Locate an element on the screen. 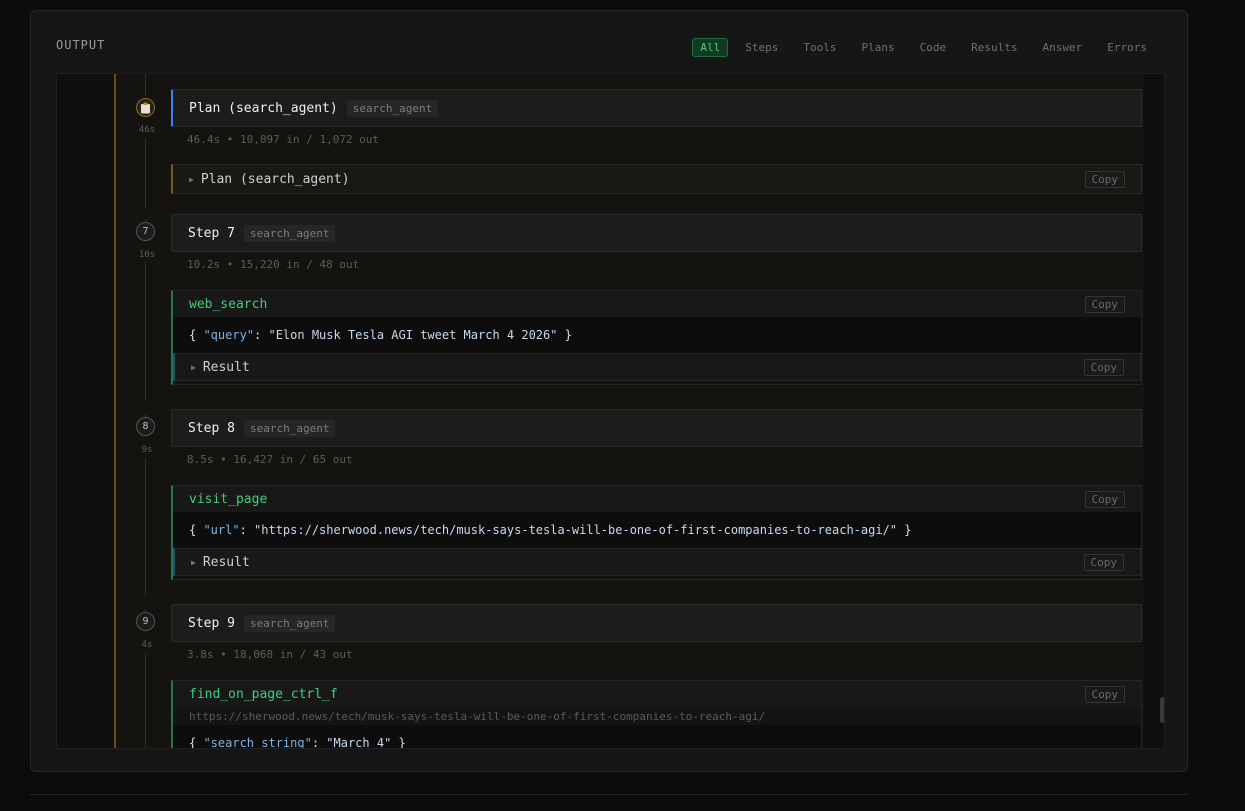 This screenshot has height=811, width=1245. scrollbar-thumb is located at coordinates (1162, 710).